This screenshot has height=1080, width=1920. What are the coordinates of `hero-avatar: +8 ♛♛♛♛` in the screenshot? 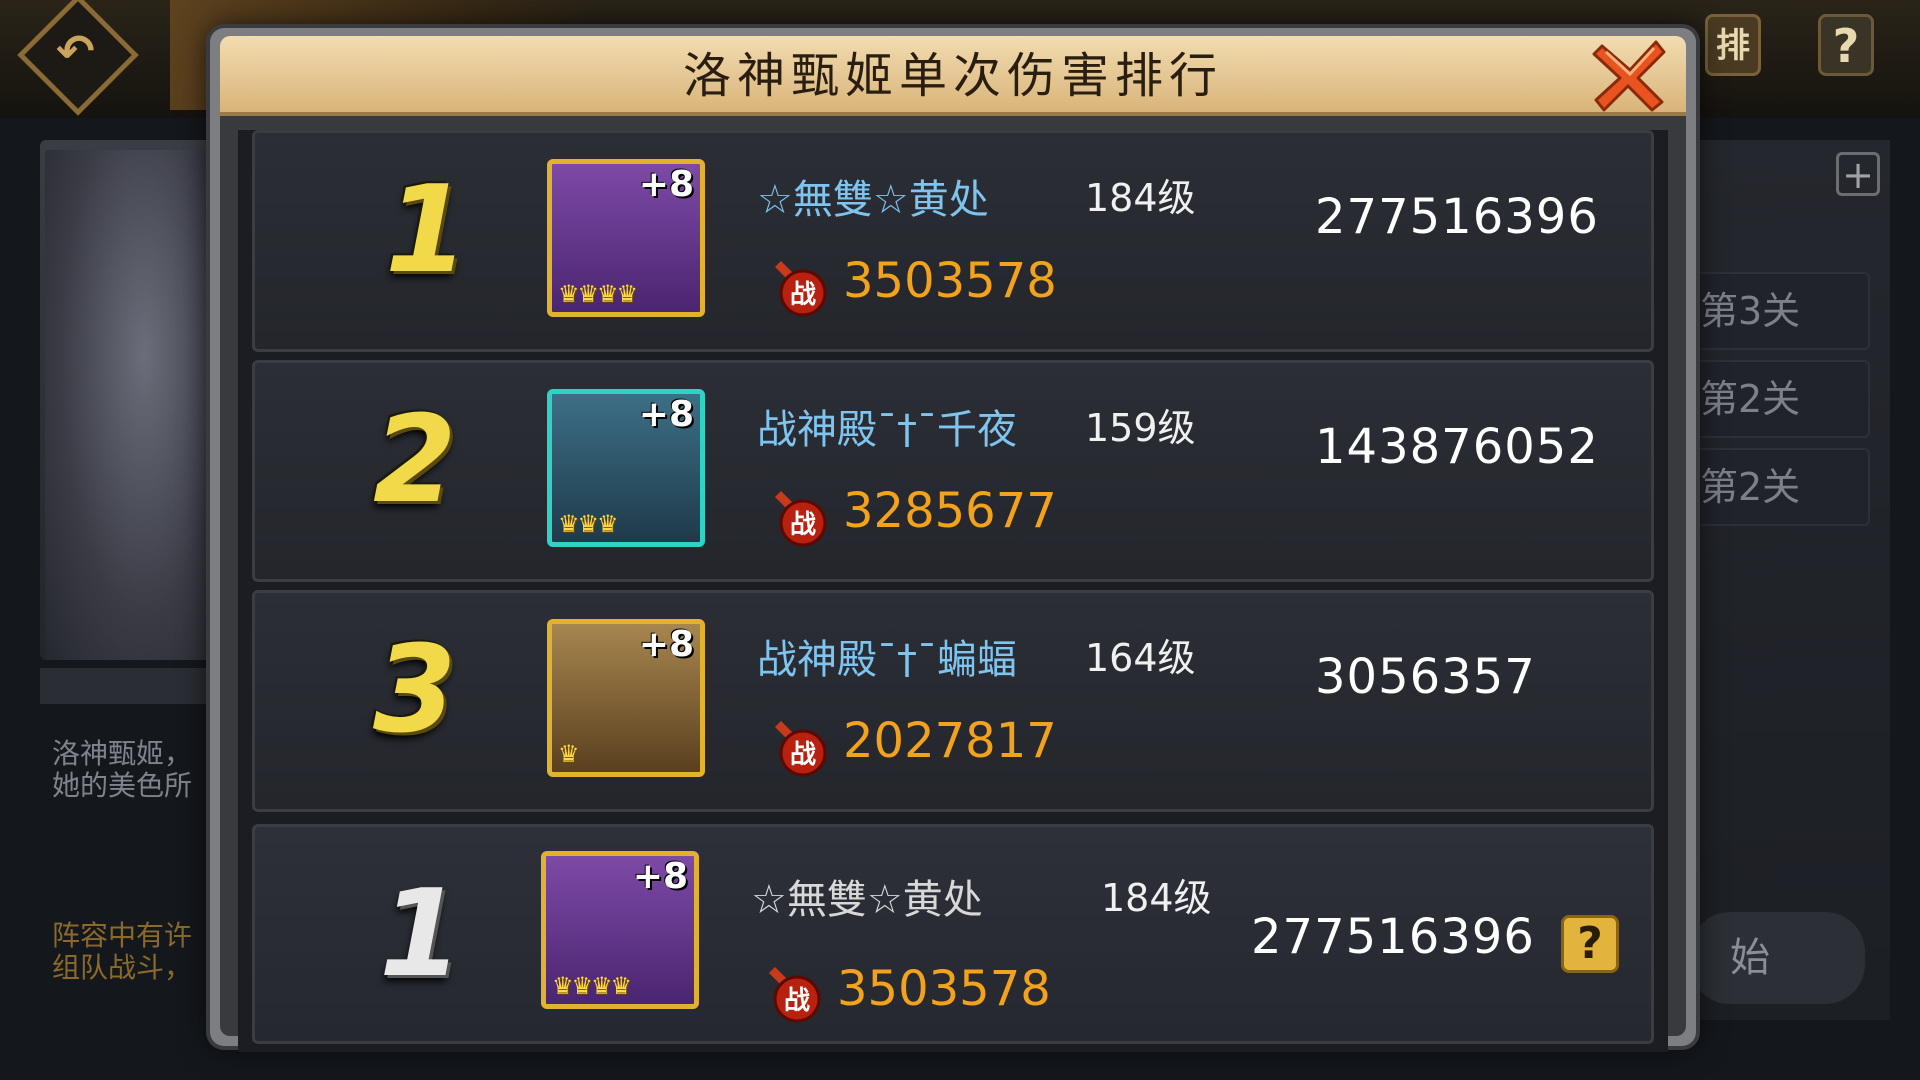 It's located at (626, 238).